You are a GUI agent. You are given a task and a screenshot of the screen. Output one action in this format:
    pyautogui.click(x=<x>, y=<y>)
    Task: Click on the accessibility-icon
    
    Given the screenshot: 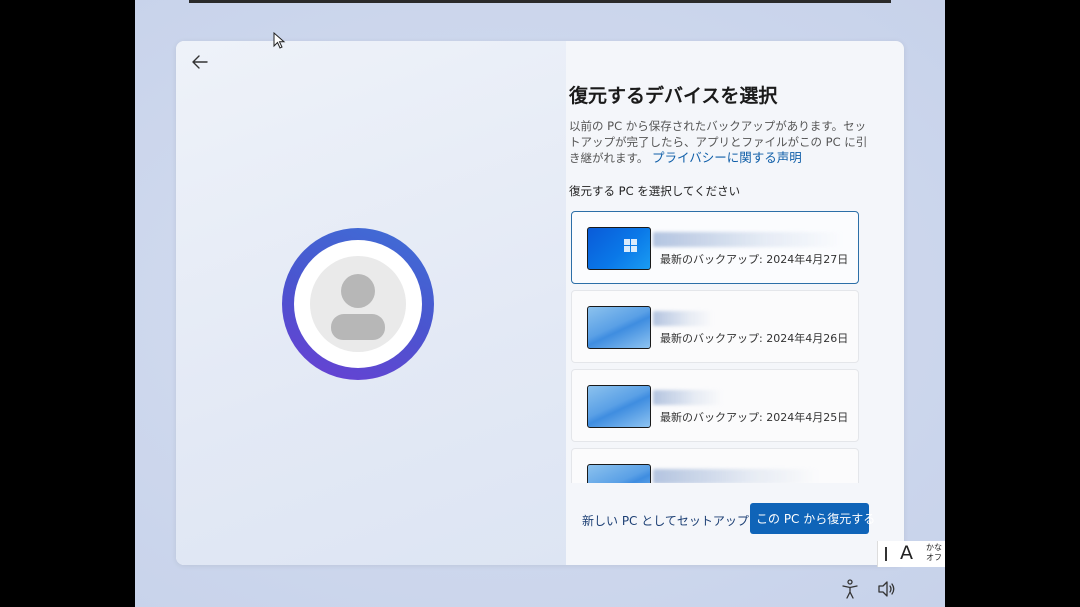 What is the action you would take?
    pyautogui.click(x=850, y=589)
    